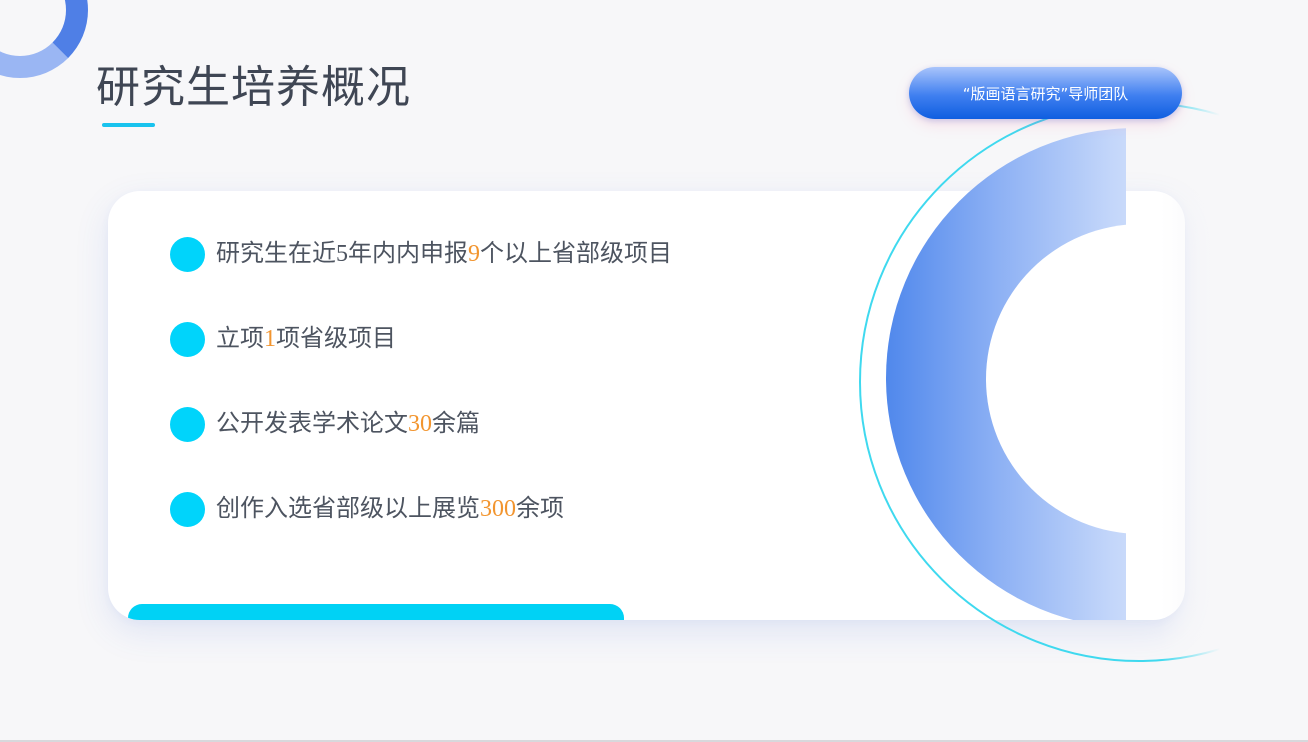  I want to click on bullet-text: 研究生在近5年内内申报9个以上省部级项目, so click(444, 254).